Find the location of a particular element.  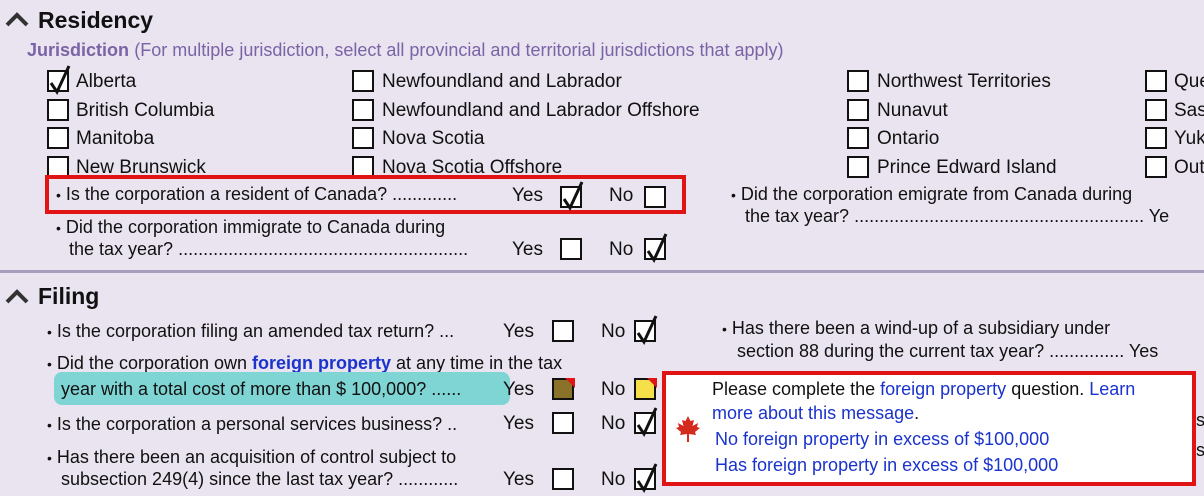

checkbox-saskatchewan is located at coordinates (1156, 110).